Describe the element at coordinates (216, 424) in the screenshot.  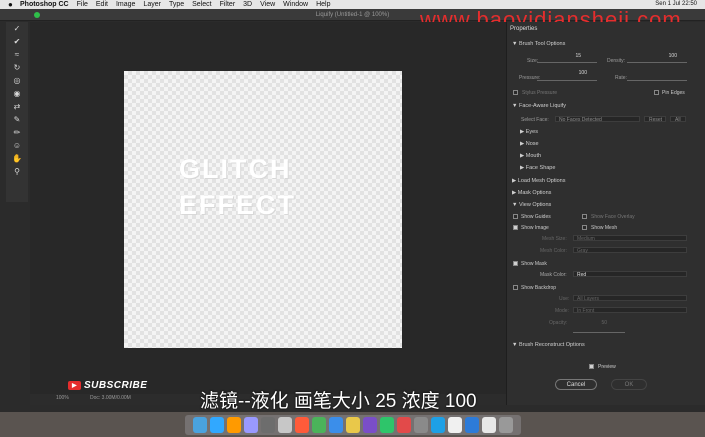
I see `photoshop-icon` at that location.